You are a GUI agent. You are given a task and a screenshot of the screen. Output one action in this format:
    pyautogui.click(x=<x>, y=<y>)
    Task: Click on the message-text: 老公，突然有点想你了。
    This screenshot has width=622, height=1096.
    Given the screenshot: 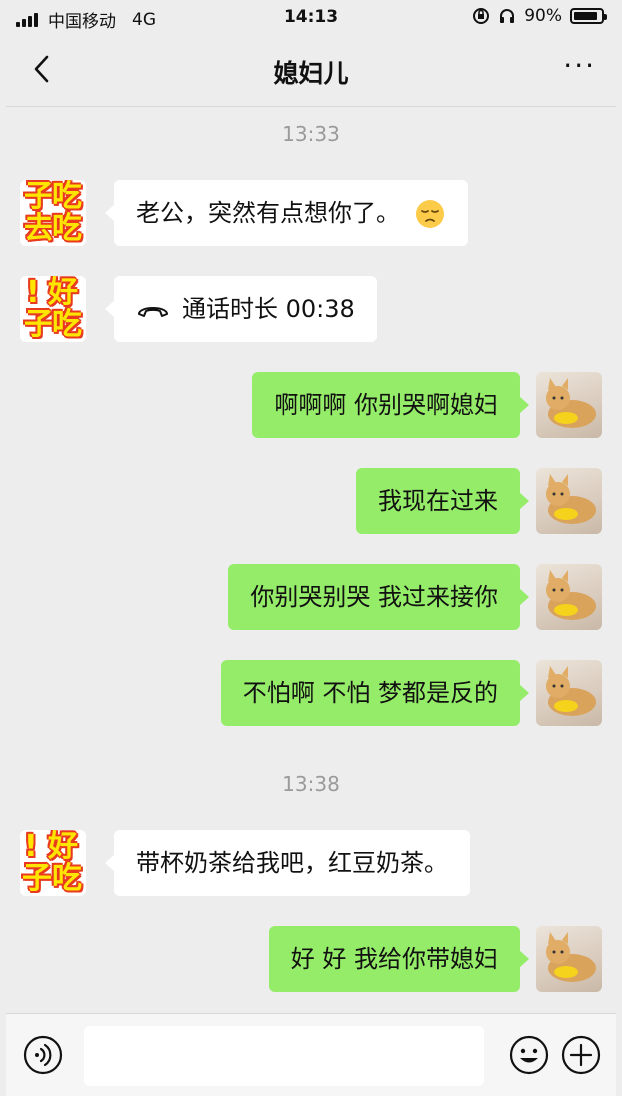 What is the action you would take?
    pyautogui.click(x=268, y=213)
    